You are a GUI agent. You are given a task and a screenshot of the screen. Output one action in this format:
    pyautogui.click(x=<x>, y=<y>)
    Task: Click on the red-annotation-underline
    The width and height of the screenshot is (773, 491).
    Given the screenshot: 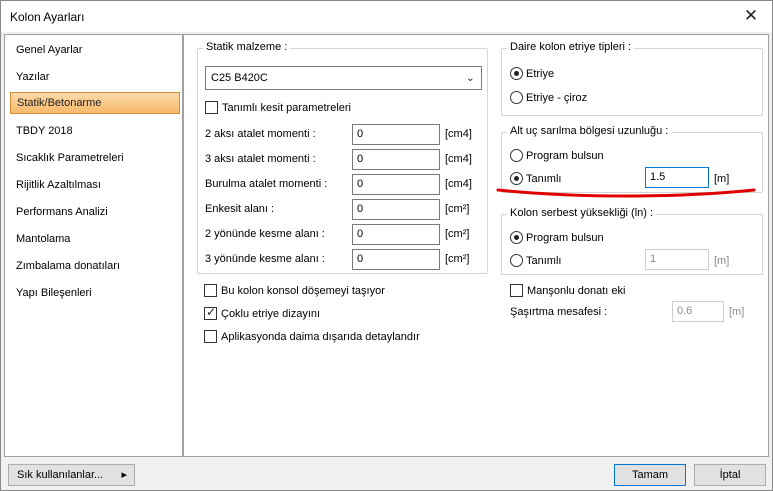 What is the action you would take?
    pyautogui.click(x=626, y=193)
    